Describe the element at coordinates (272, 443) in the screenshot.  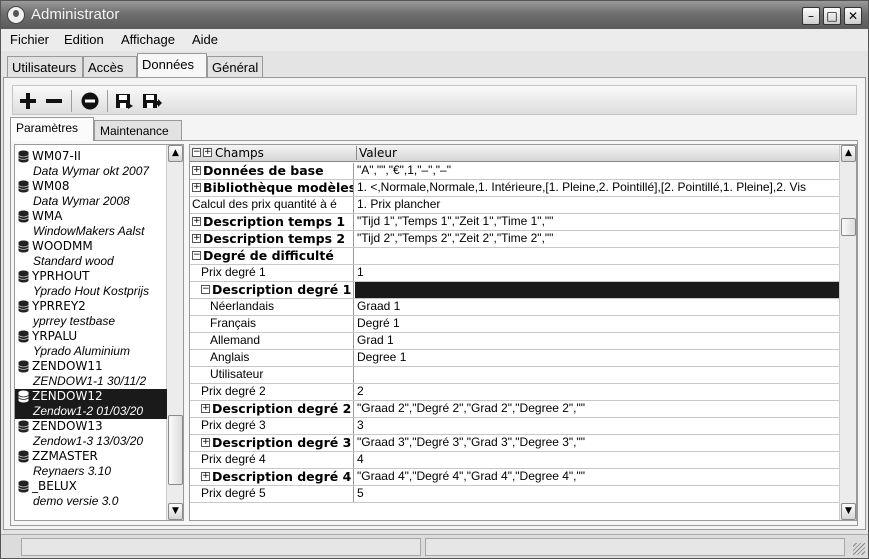
I see `grid-cell-champ: + Description degré 3` at that location.